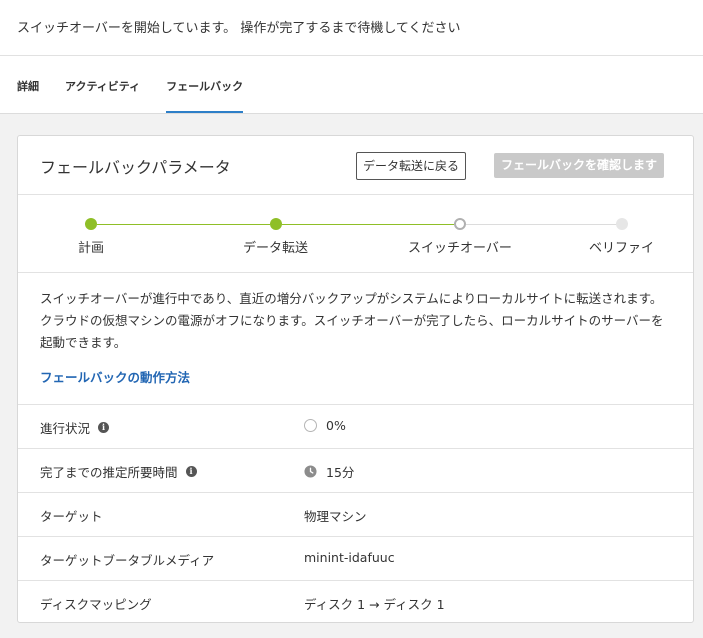  What do you see at coordinates (351, 85) in the screenshot?
I see `tab-bar: 詳細 アクティビティ フェールバック` at bounding box center [351, 85].